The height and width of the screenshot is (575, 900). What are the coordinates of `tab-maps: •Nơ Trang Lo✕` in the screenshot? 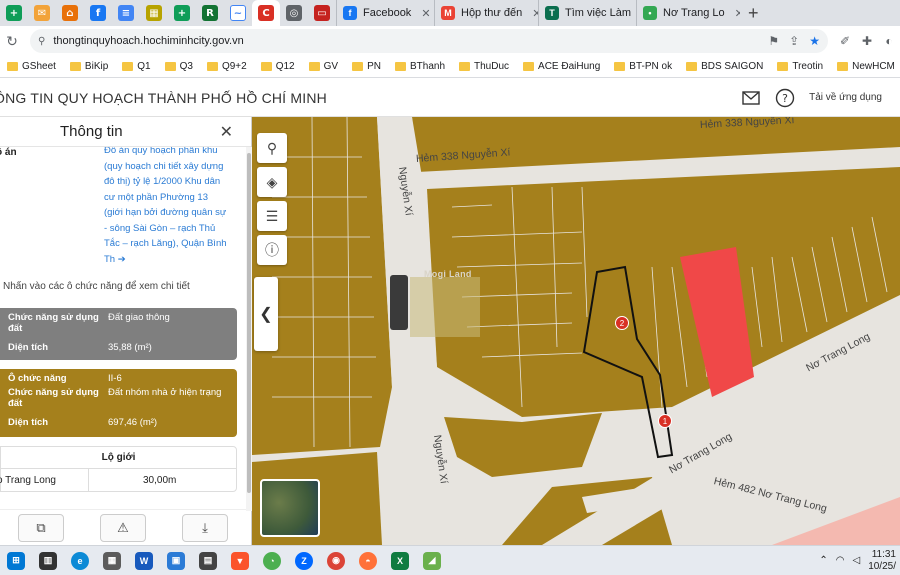 It's located at (688, 13).